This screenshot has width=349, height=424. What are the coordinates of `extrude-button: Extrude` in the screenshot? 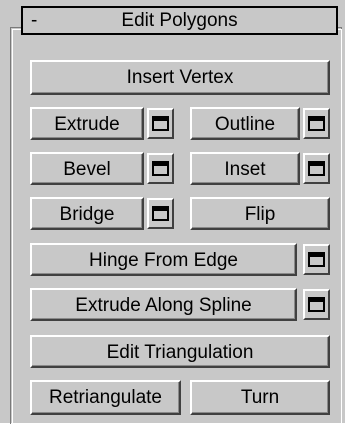 It's located at (87, 123).